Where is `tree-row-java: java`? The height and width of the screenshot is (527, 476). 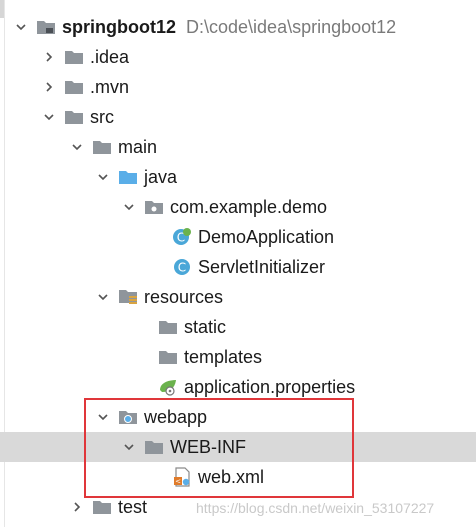 tree-row-java: java is located at coordinates (238, 177).